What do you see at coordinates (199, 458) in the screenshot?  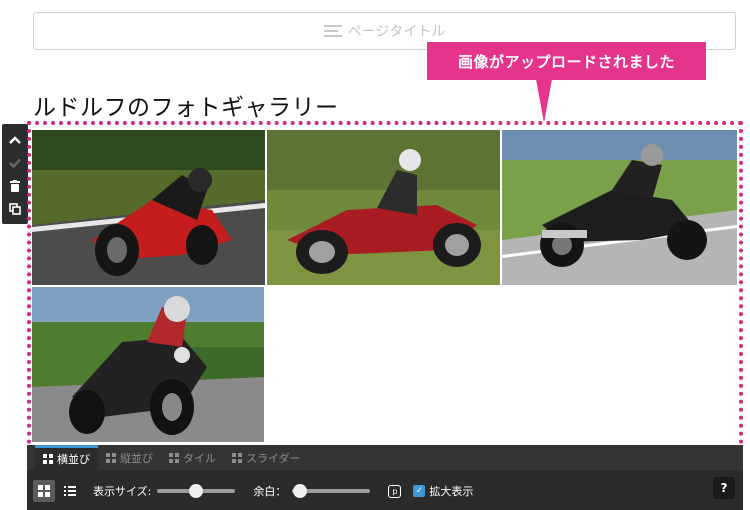 I see `tab-label: タイル` at bounding box center [199, 458].